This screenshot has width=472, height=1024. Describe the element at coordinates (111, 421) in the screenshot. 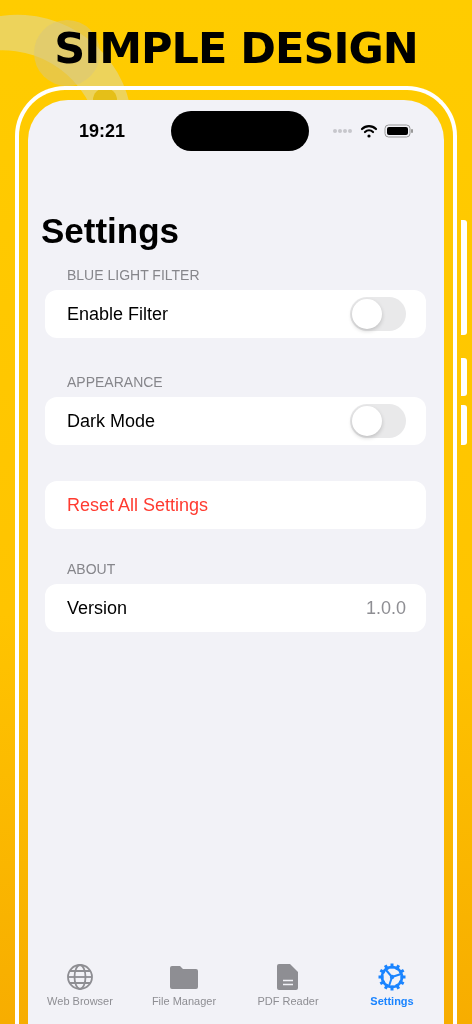

I see `row-label: Dark Mode` at that location.